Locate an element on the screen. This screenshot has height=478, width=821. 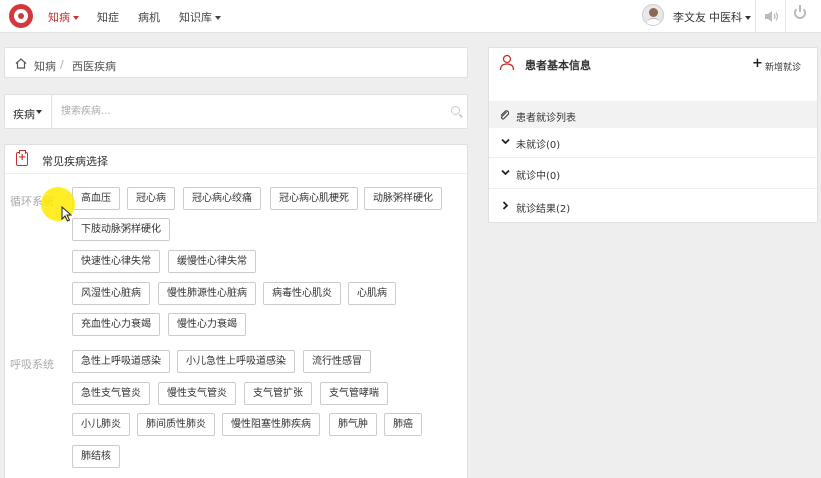
disease-tag: 小儿急性上呼吸道感染 is located at coordinates (236, 361).